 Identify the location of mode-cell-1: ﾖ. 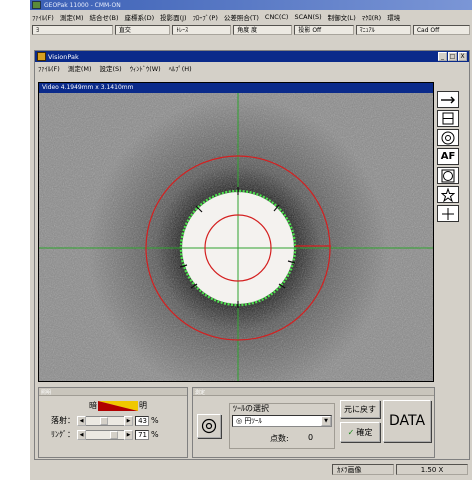
(72, 30).